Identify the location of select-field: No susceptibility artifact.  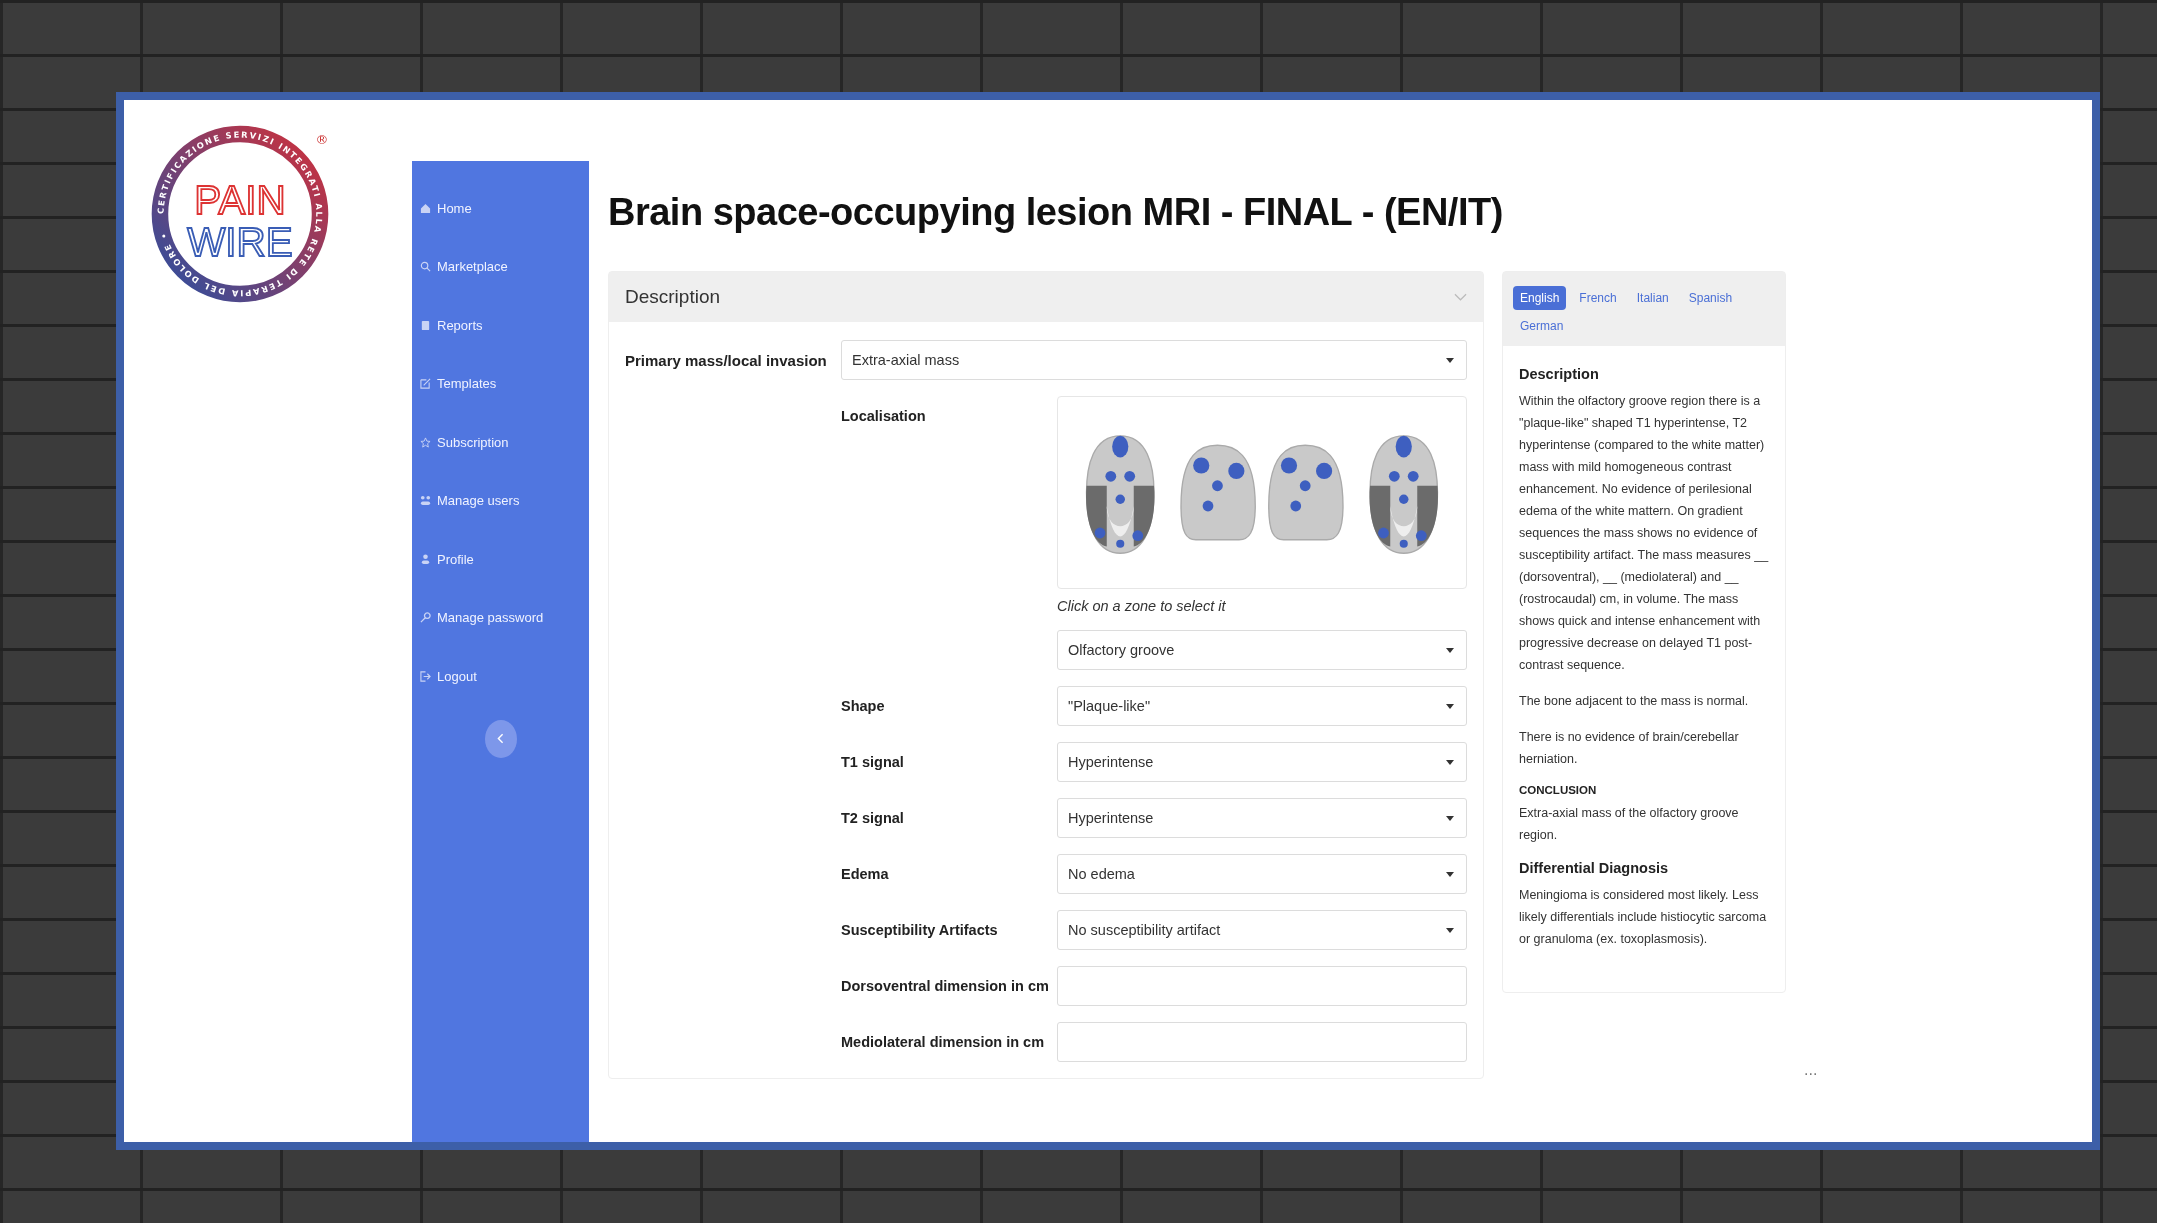
(1262, 930).